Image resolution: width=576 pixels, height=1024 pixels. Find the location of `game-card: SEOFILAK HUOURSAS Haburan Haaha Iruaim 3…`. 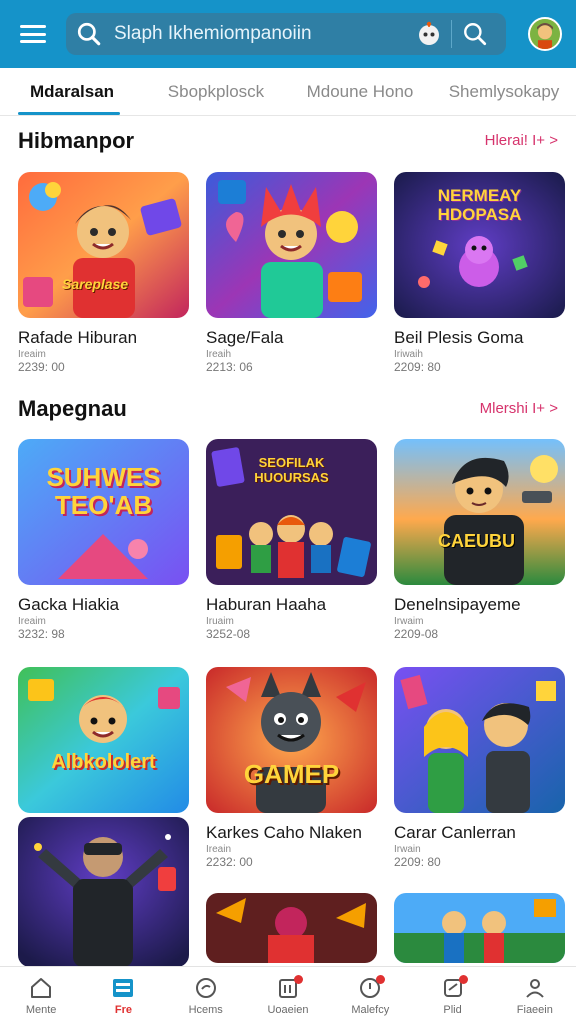

game-card: SEOFILAK HUOURSAS Haburan Haaha Iruaim 3… is located at coordinates (291, 540).